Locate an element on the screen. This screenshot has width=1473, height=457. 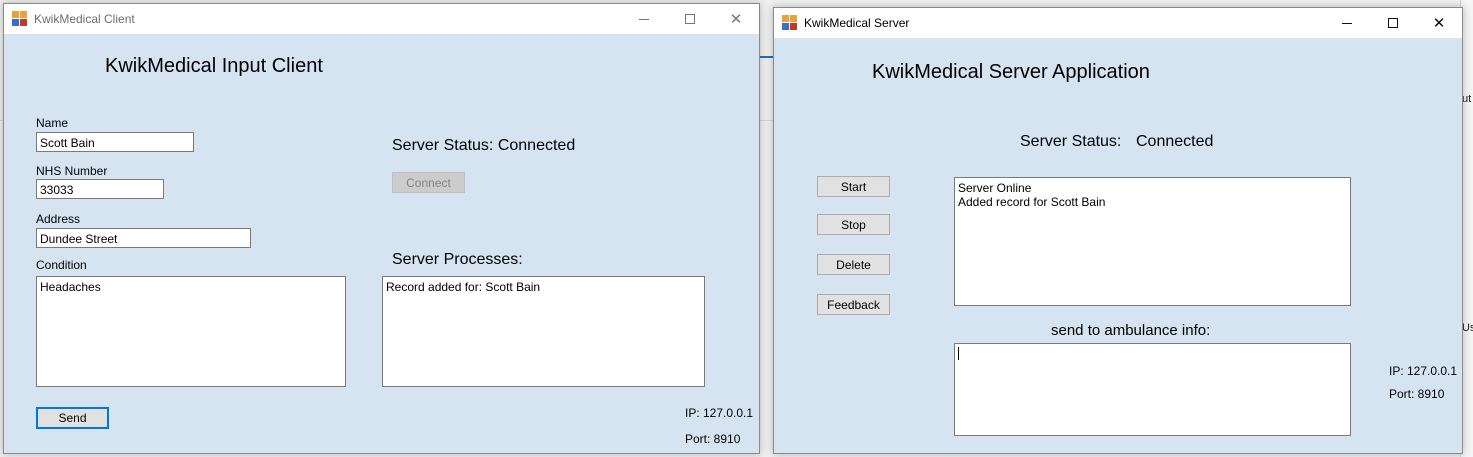
client-window-title: KwikMedical Client is located at coordinates (84, 19).